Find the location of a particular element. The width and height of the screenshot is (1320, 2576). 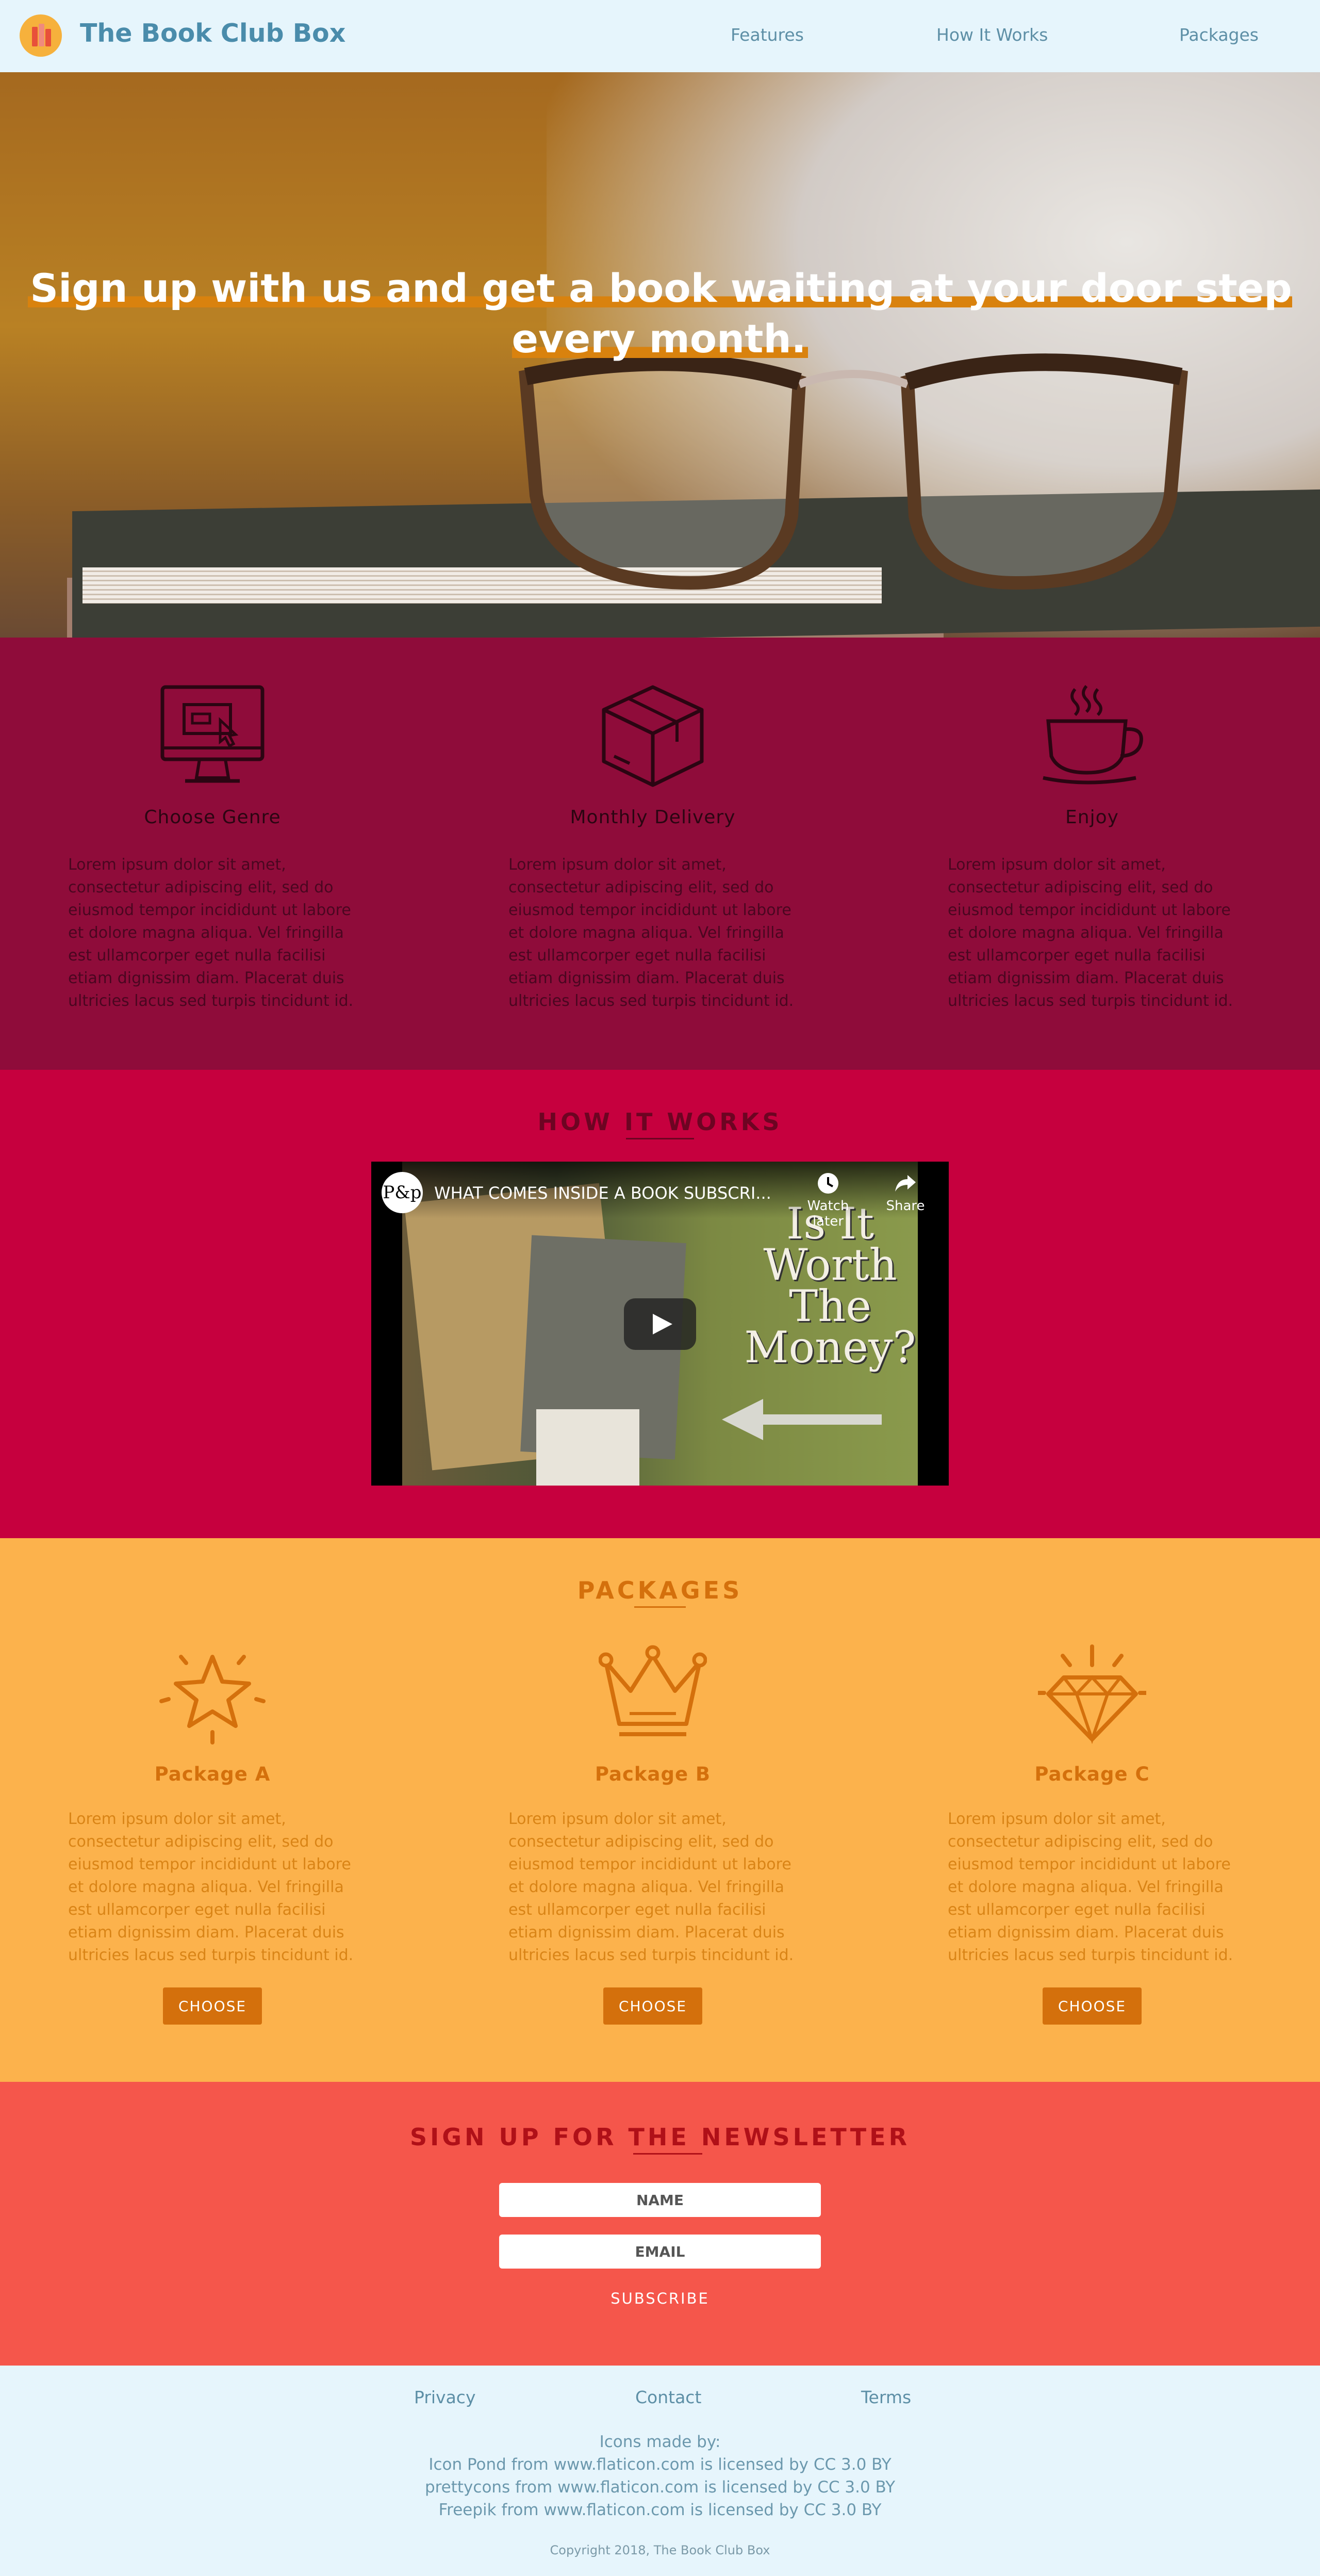

box-icon is located at coordinates (653, 736).